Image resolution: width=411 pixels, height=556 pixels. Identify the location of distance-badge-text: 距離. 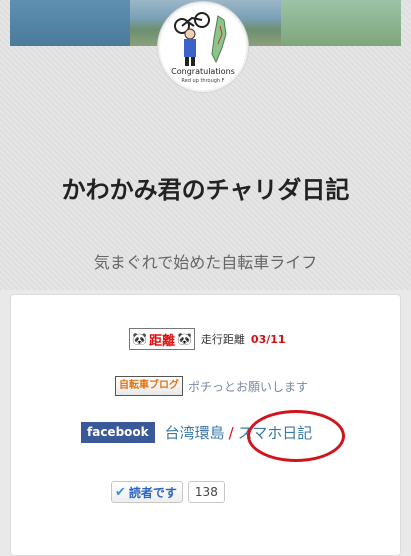
(161, 341).